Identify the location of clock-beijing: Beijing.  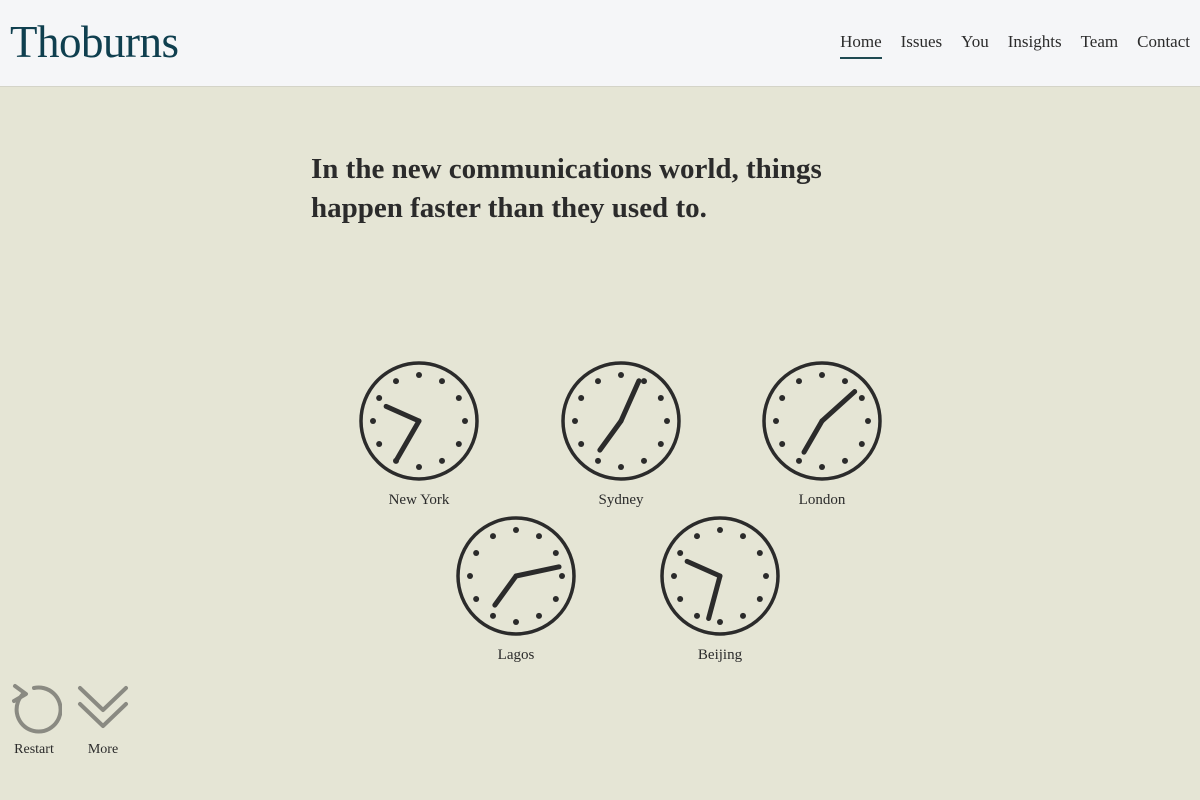
(720, 596).